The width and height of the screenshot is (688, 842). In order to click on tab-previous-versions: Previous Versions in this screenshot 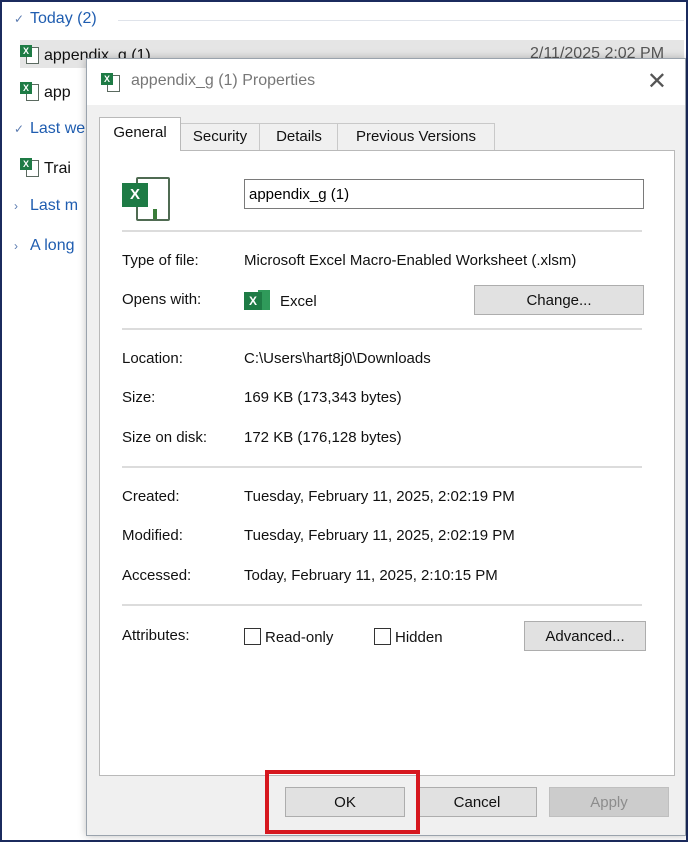, I will do `click(416, 136)`.